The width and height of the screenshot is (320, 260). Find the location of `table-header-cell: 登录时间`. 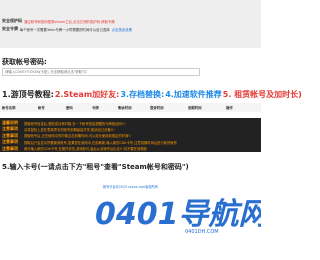

table-header-cell: 登录时间 is located at coordinates (157, 108).